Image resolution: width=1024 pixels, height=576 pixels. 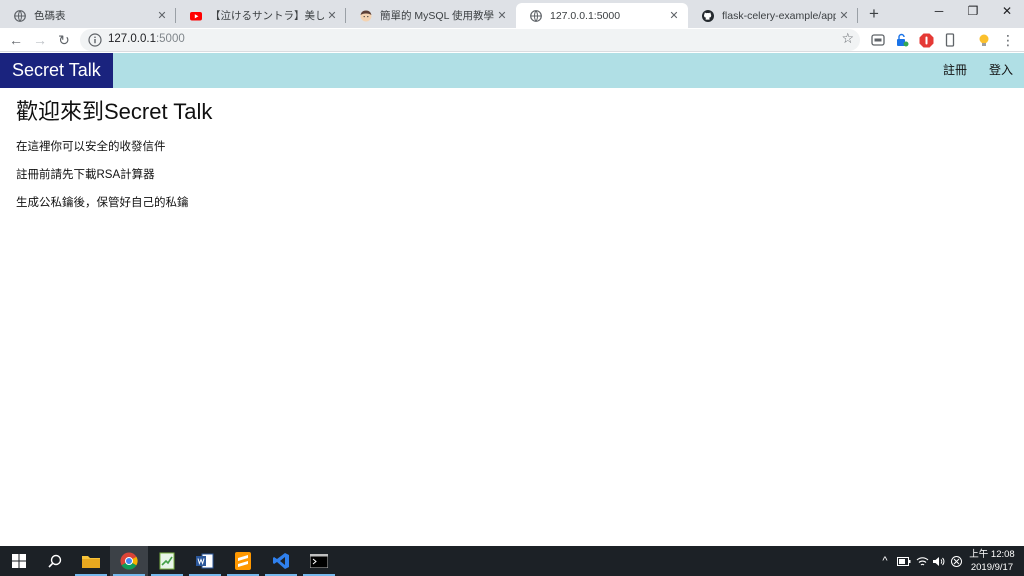 I want to click on intro-paragraph: 註冊前請先下載RSA計算器, so click(x=85, y=175).